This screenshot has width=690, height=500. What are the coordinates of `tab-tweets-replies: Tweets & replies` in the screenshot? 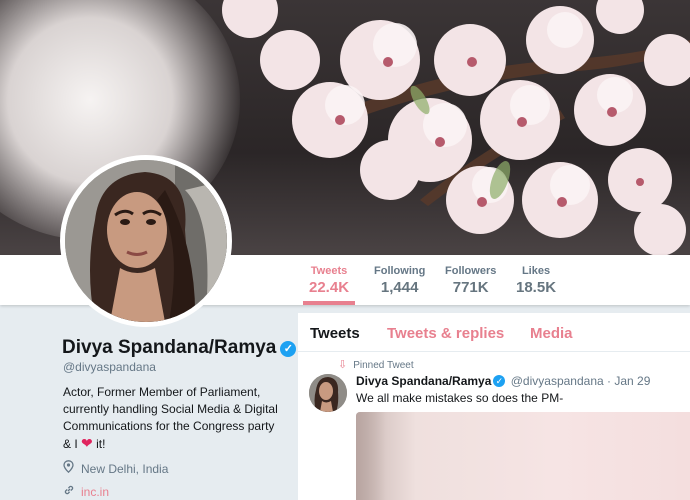 It's located at (445, 333).